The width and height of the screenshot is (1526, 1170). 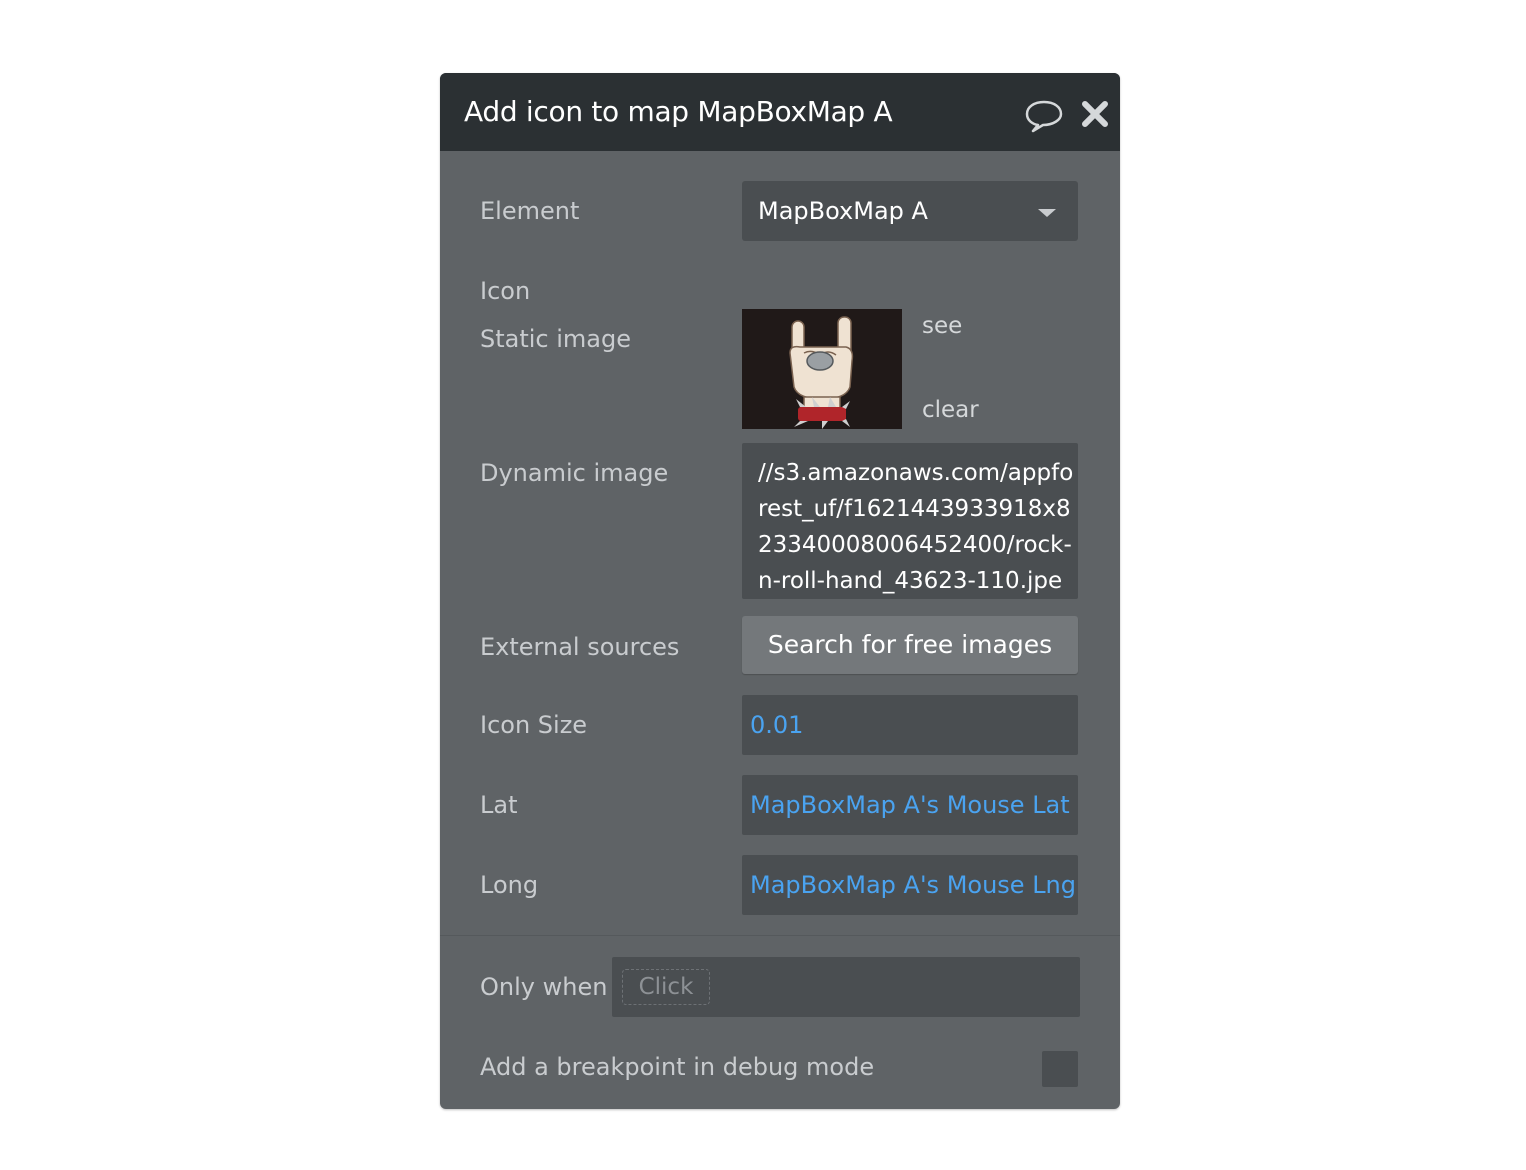 What do you see at coordinates (530, 211) in the screenshot?
I see `element-label: Element` at bounding box center [530, 211].